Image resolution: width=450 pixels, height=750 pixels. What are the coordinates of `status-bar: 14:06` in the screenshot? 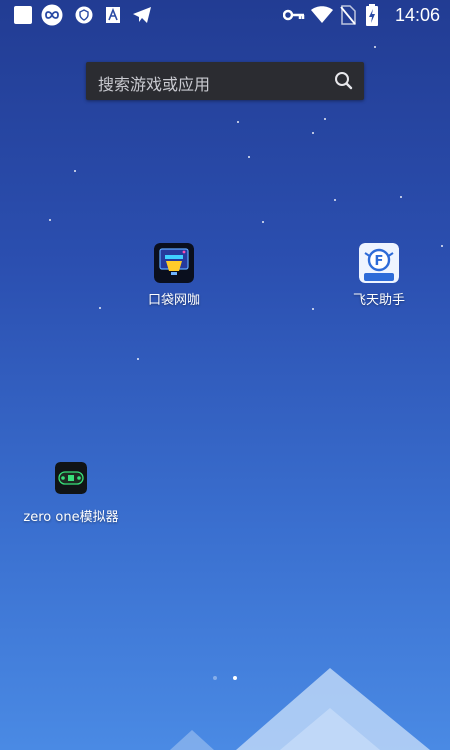 It's located at (225, 15).